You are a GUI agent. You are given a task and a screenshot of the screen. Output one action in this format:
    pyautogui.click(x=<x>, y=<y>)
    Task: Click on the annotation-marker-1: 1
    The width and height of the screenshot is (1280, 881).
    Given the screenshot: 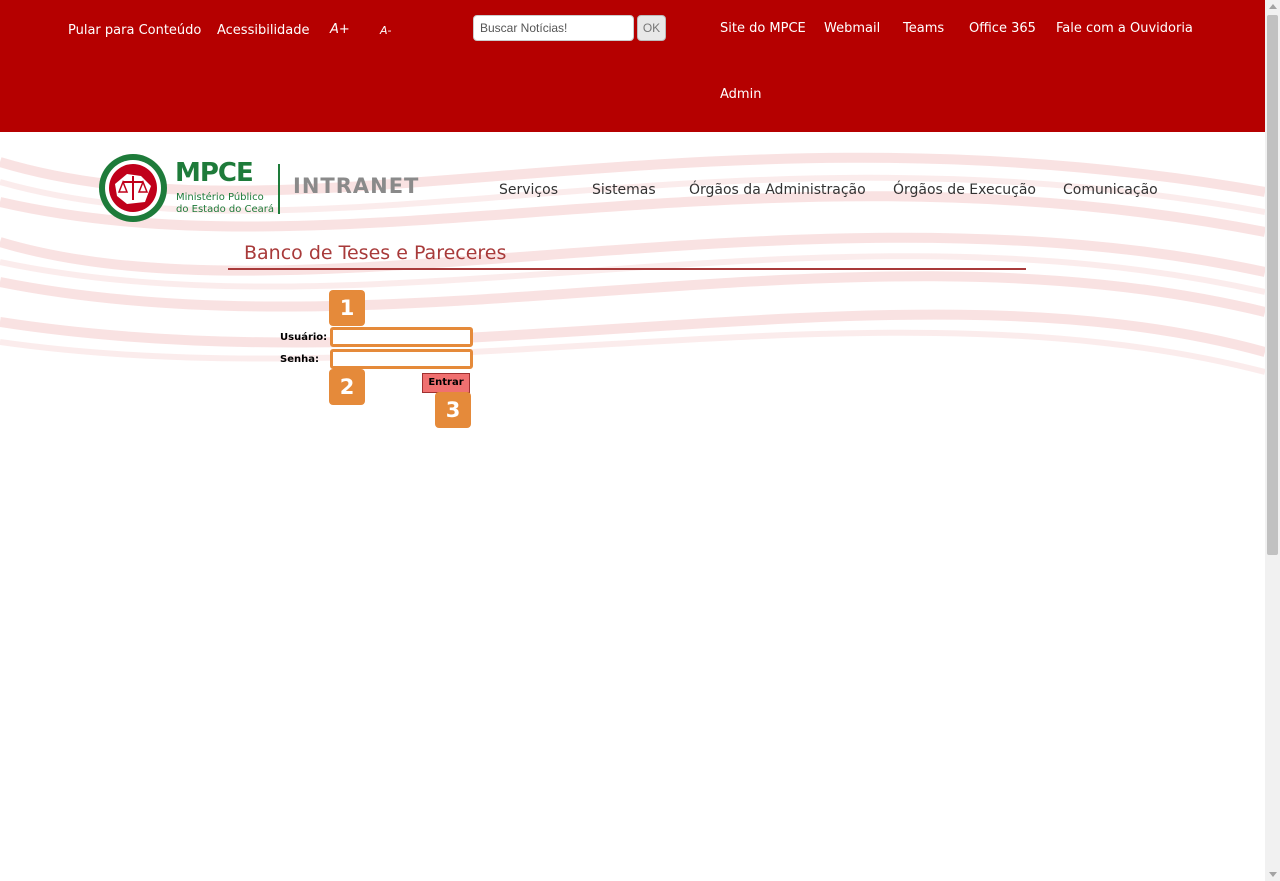 What is the action you would take?
    pyautogui.click(x=347, y=308)
    